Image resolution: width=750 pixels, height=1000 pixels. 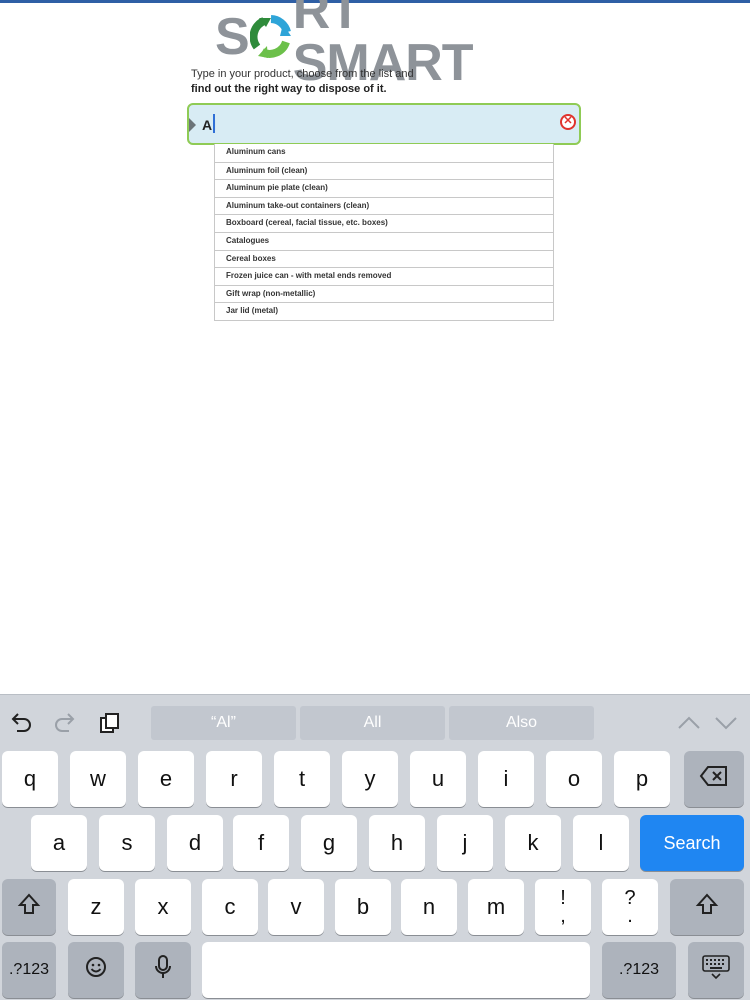 I want to click on emoji-key, so click(x=96, y=970).